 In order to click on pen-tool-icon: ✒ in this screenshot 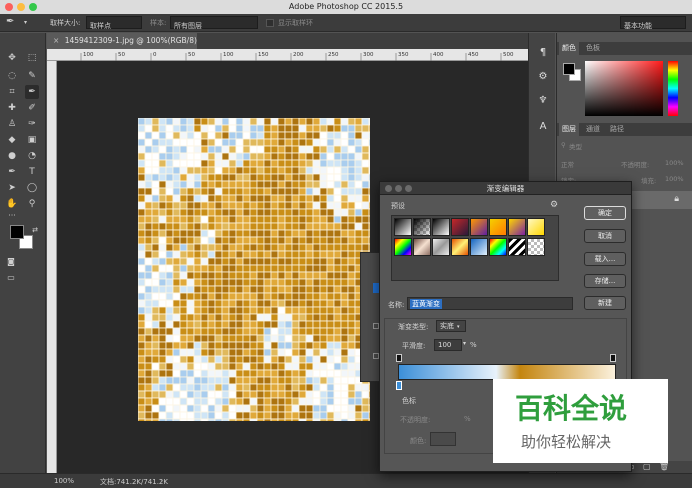, I will do `click(12, 172)`.